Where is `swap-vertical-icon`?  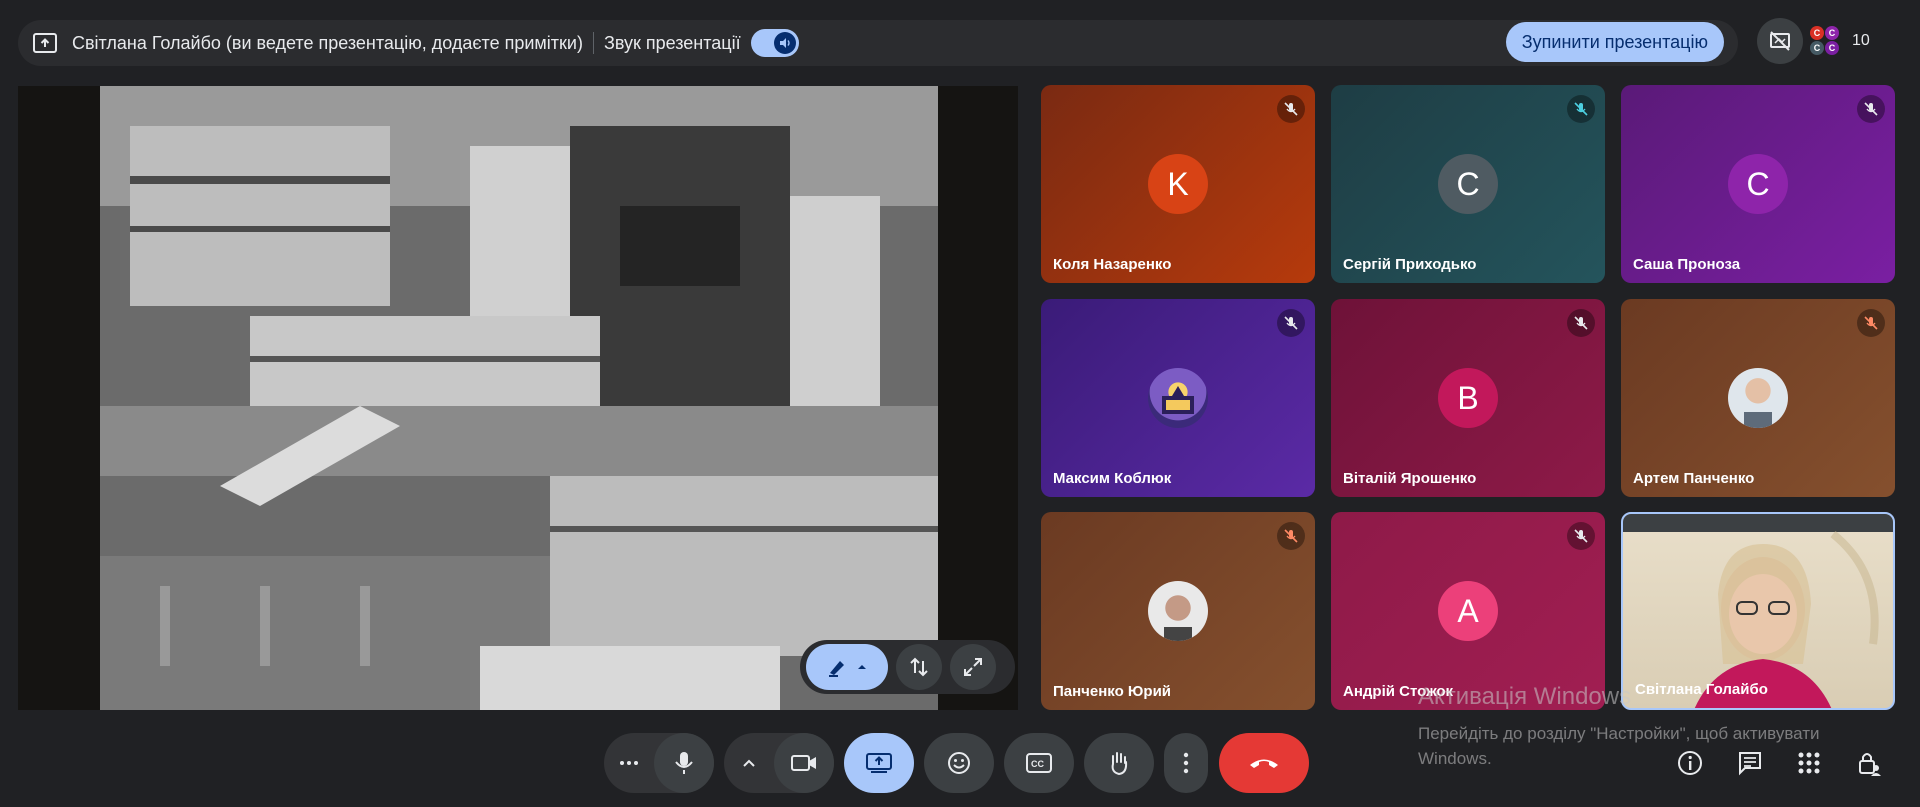
swap-vertical-icon is located at coordinates (919, 667).